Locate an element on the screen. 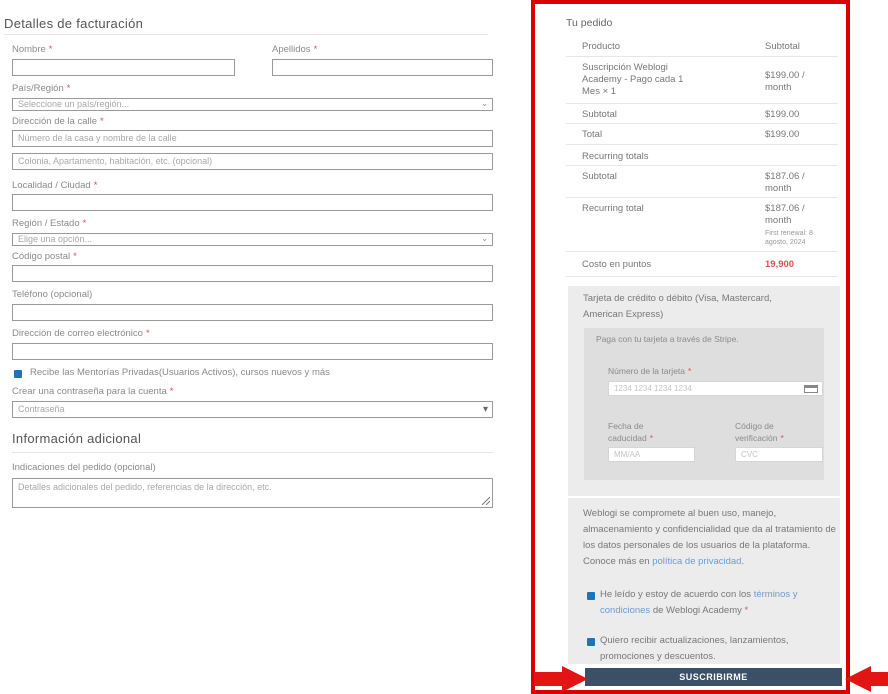 Image resolution: width=888 pixels, height=694 pixels. postcode-label: Código postal * is located at coordinates (44, 256).